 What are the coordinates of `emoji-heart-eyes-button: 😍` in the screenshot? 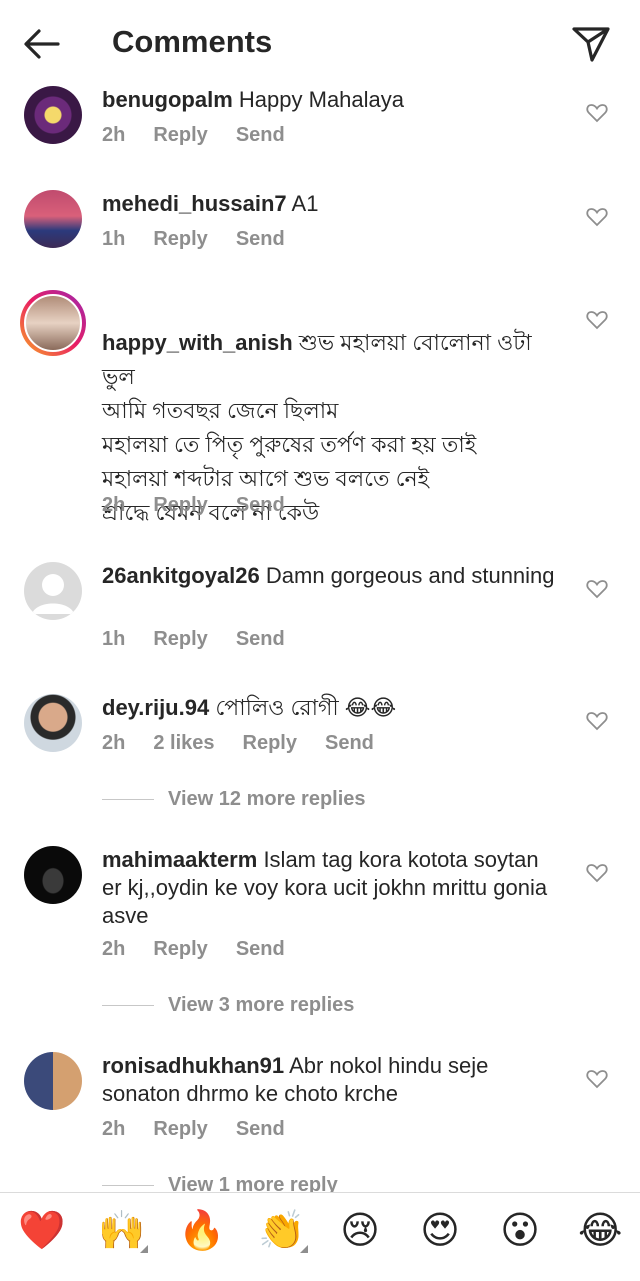 It's located at (440, 1231).